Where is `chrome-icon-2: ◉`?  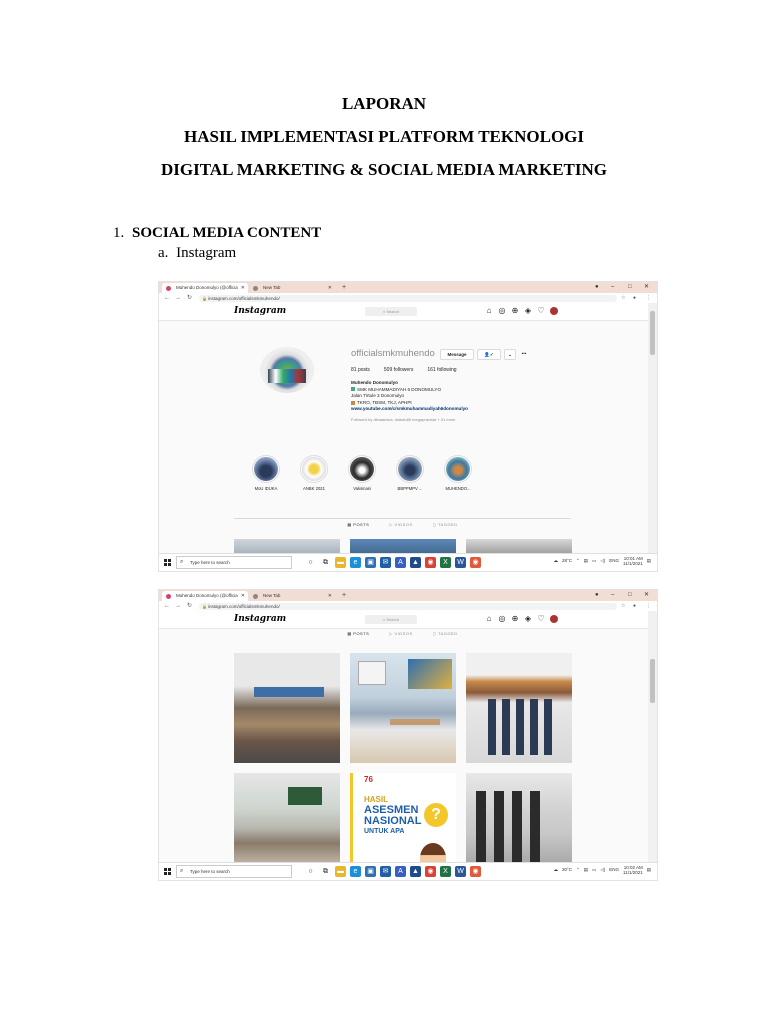 chrome-icon-2: ◉ is located at coordinates (475, 562).